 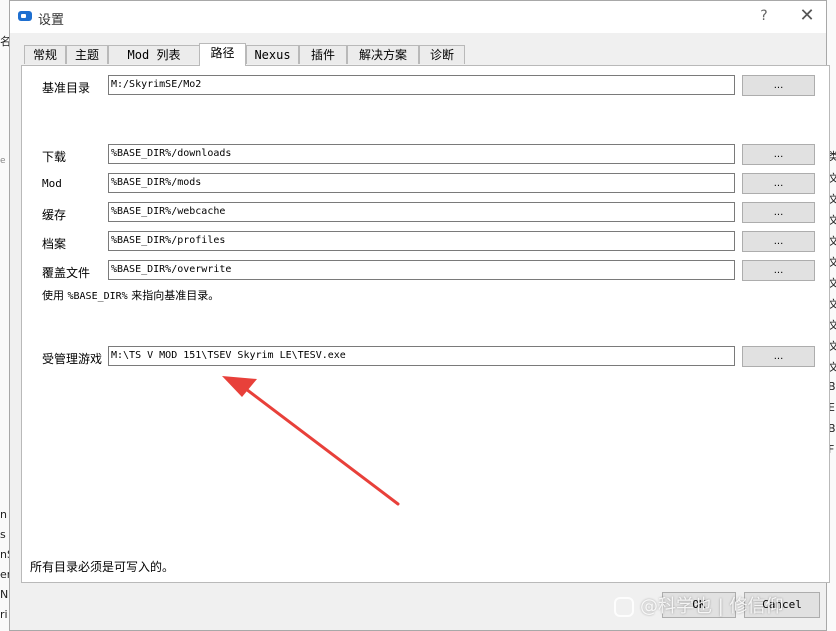 I want to click on background-glyph: n, so click(x=3, y=514).